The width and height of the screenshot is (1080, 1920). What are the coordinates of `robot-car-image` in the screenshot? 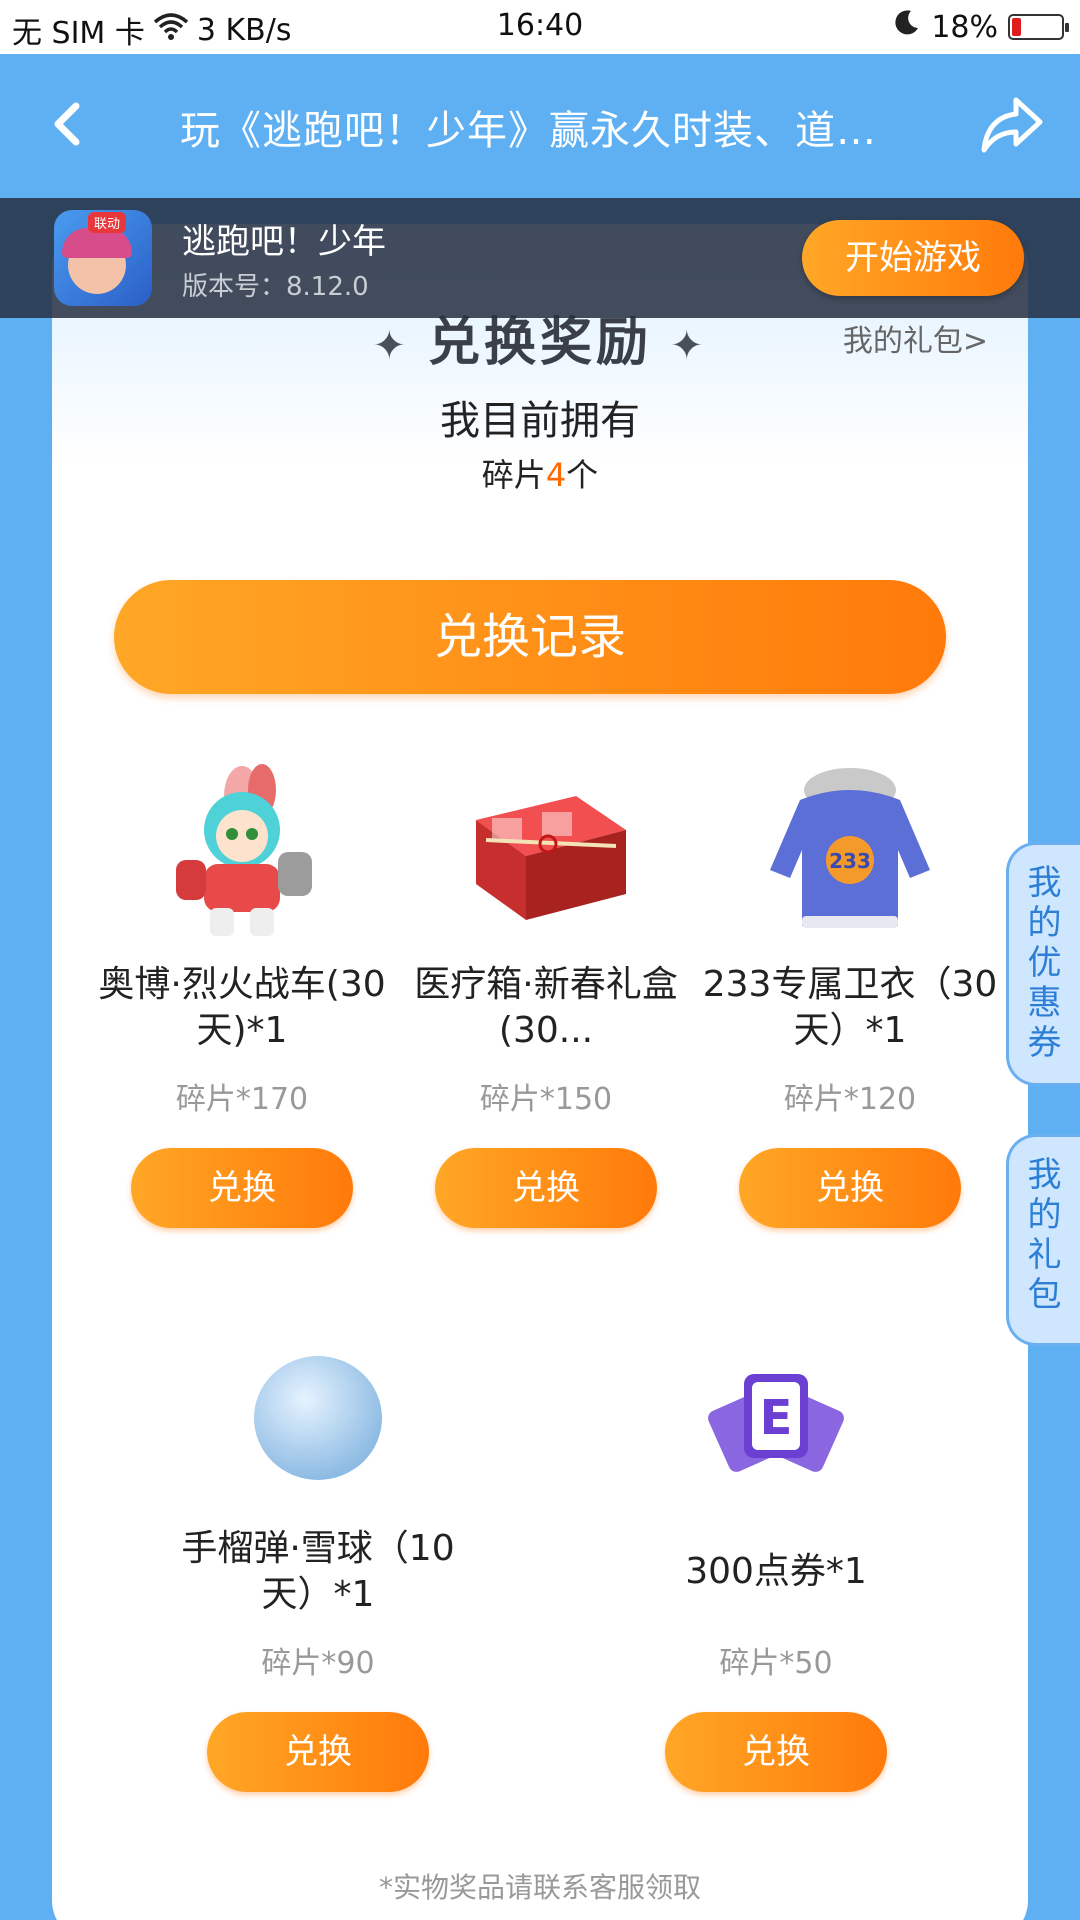 It's located at (242, 850).